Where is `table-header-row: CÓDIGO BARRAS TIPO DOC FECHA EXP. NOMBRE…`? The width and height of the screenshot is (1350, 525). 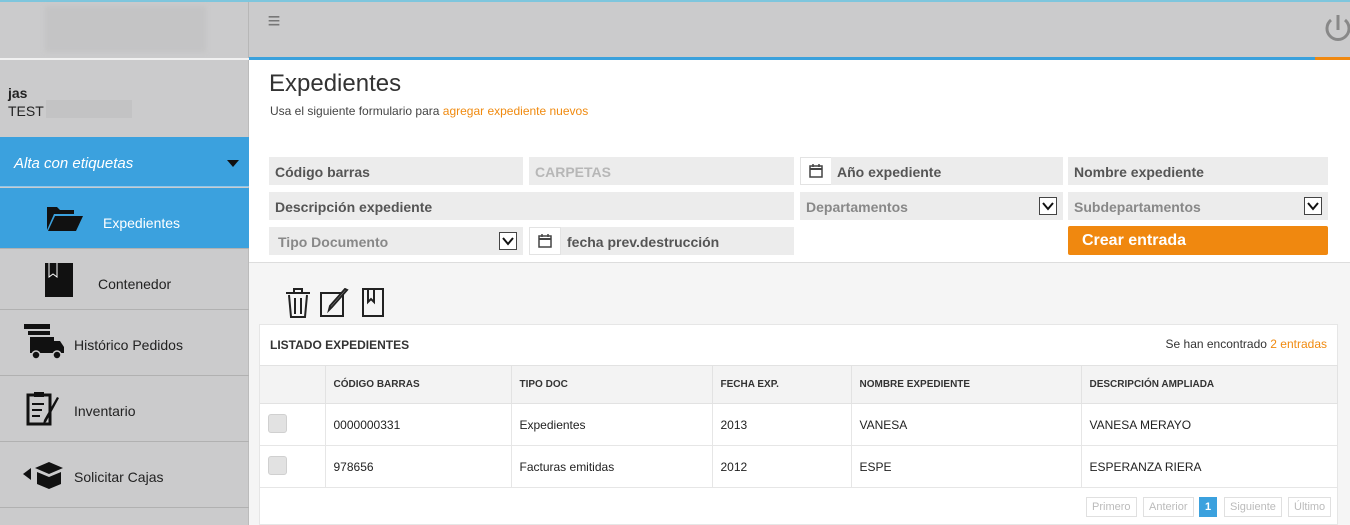
table-header-row: CÓDIGO BARRAS TIPO DOC FECHA EXP. NOMBRE… is located at coordinates (799, 384).